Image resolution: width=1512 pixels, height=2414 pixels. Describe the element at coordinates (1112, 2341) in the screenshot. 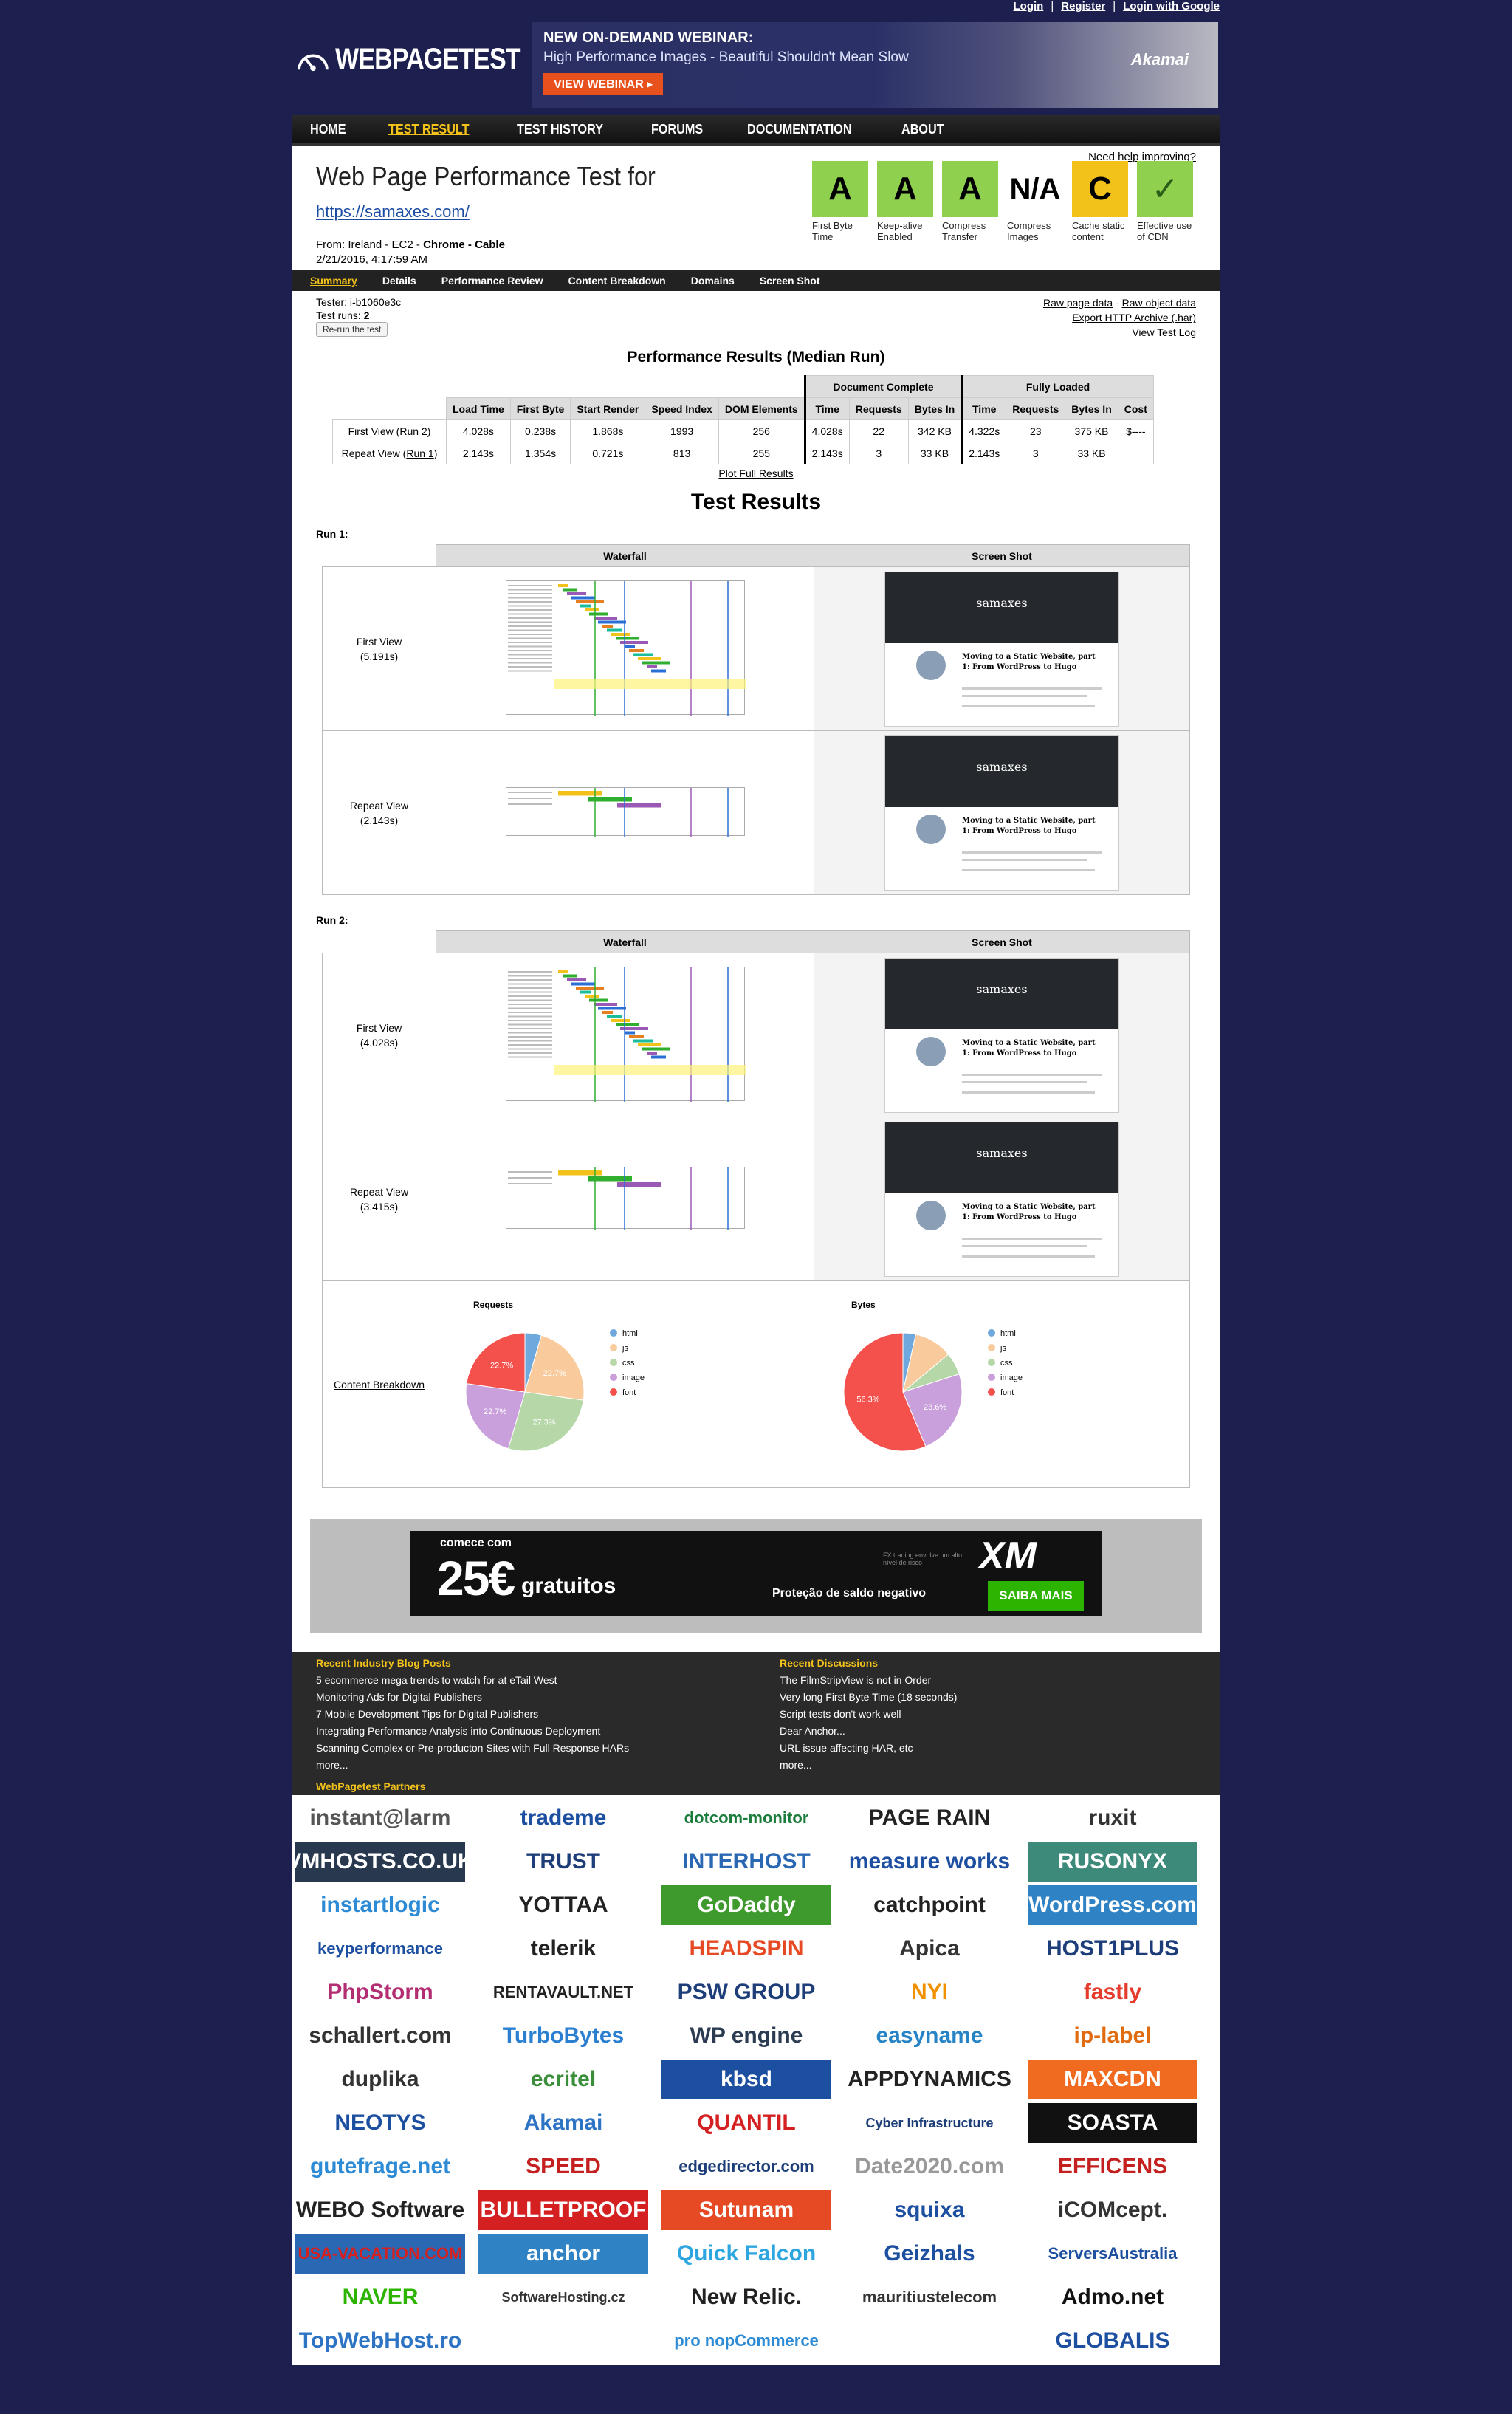

I see `partner-logo: GLOBALIS` at that location.